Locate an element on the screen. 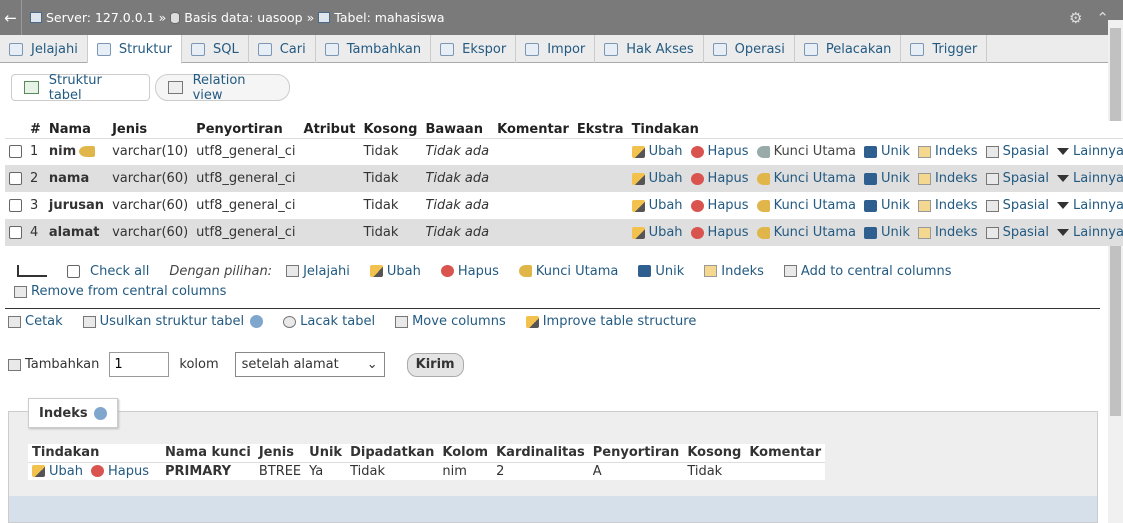 This screenshot has width=1123, height=523. gear-icon: ⚙ is located at coordinates (1075, 18).